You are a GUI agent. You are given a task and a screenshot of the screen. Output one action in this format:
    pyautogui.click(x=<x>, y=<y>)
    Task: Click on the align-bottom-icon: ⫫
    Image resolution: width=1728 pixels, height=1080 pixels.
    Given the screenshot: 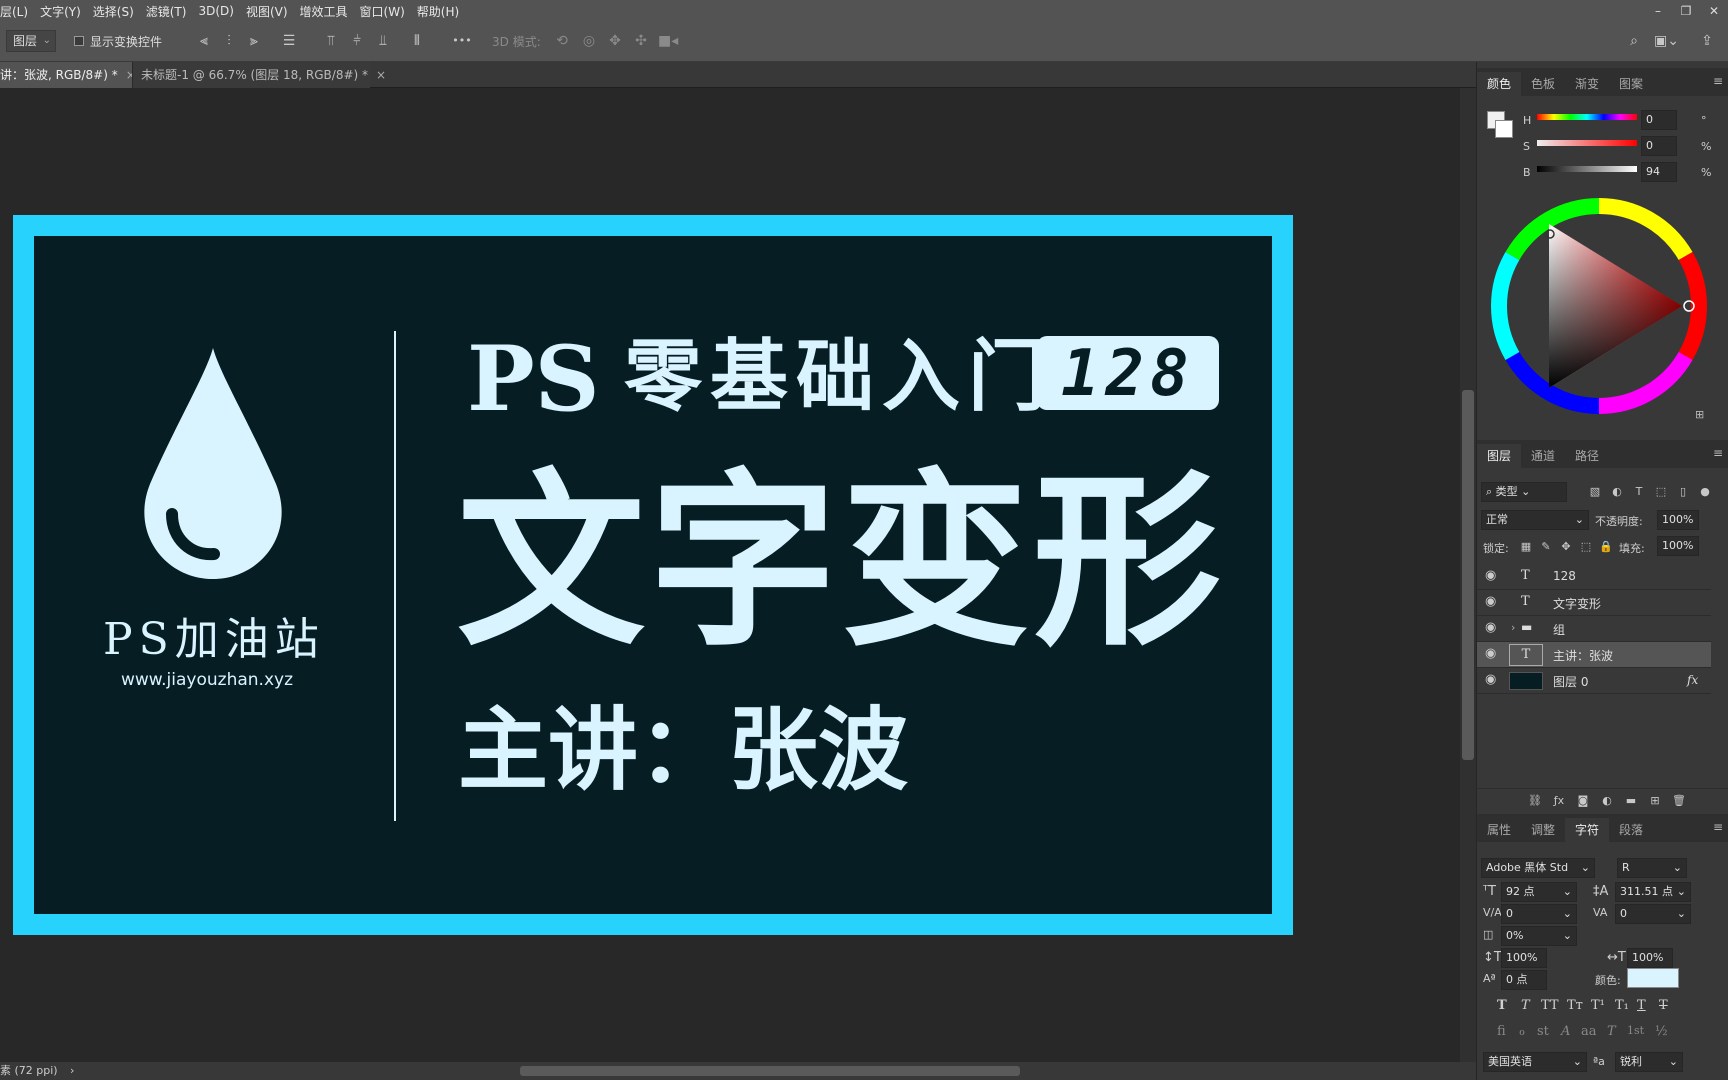 What is the action you would take?
    pyautogui.click(x=383, y=41)
    